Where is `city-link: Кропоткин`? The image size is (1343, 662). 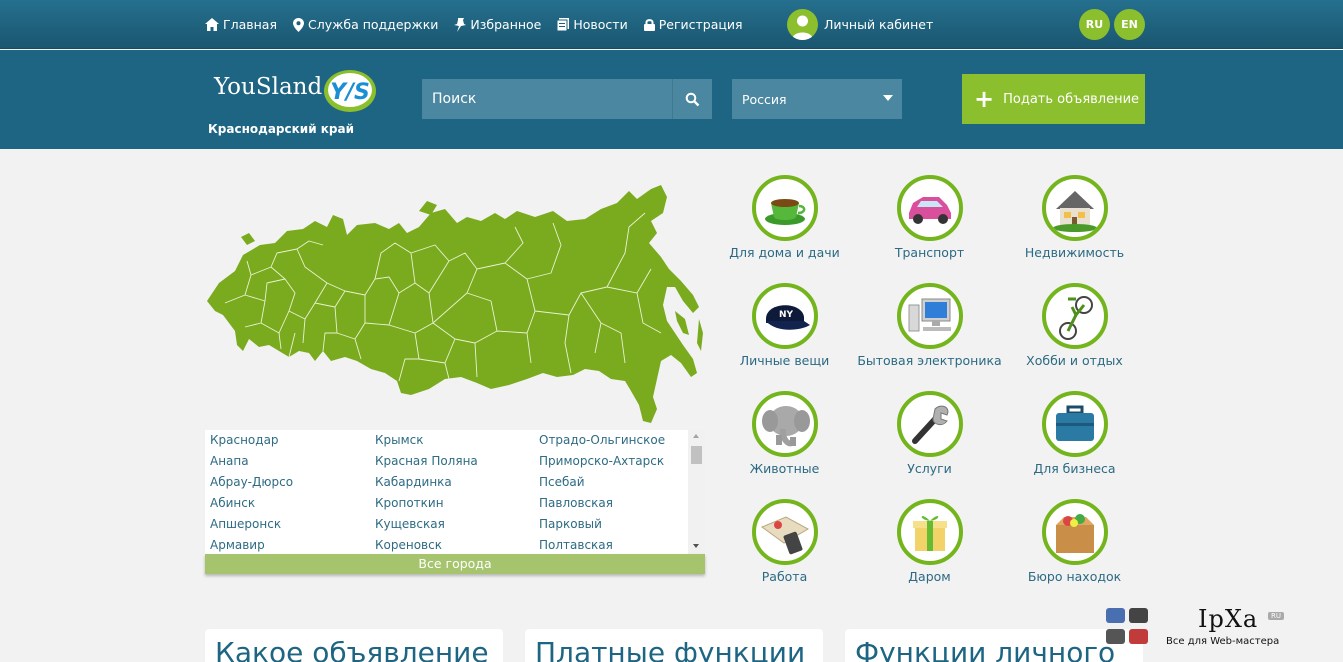
city-link: Кропоткин is located at coordinates (426, 503).